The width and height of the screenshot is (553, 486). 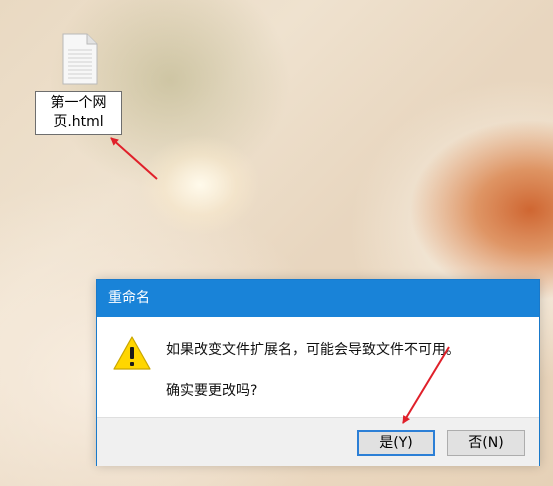 I want to click on file-name-line1: 第一个网, so click(x=78, y=103).